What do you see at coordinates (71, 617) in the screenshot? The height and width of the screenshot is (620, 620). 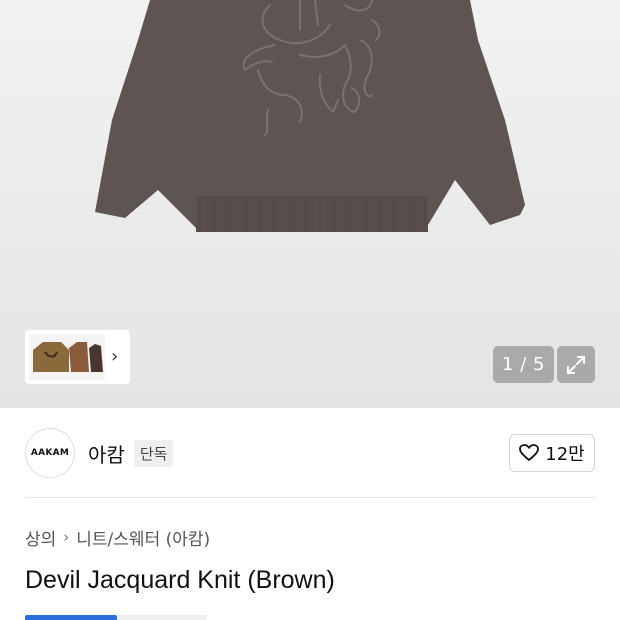 I see `tab-active` at bounding box center [71, 617].